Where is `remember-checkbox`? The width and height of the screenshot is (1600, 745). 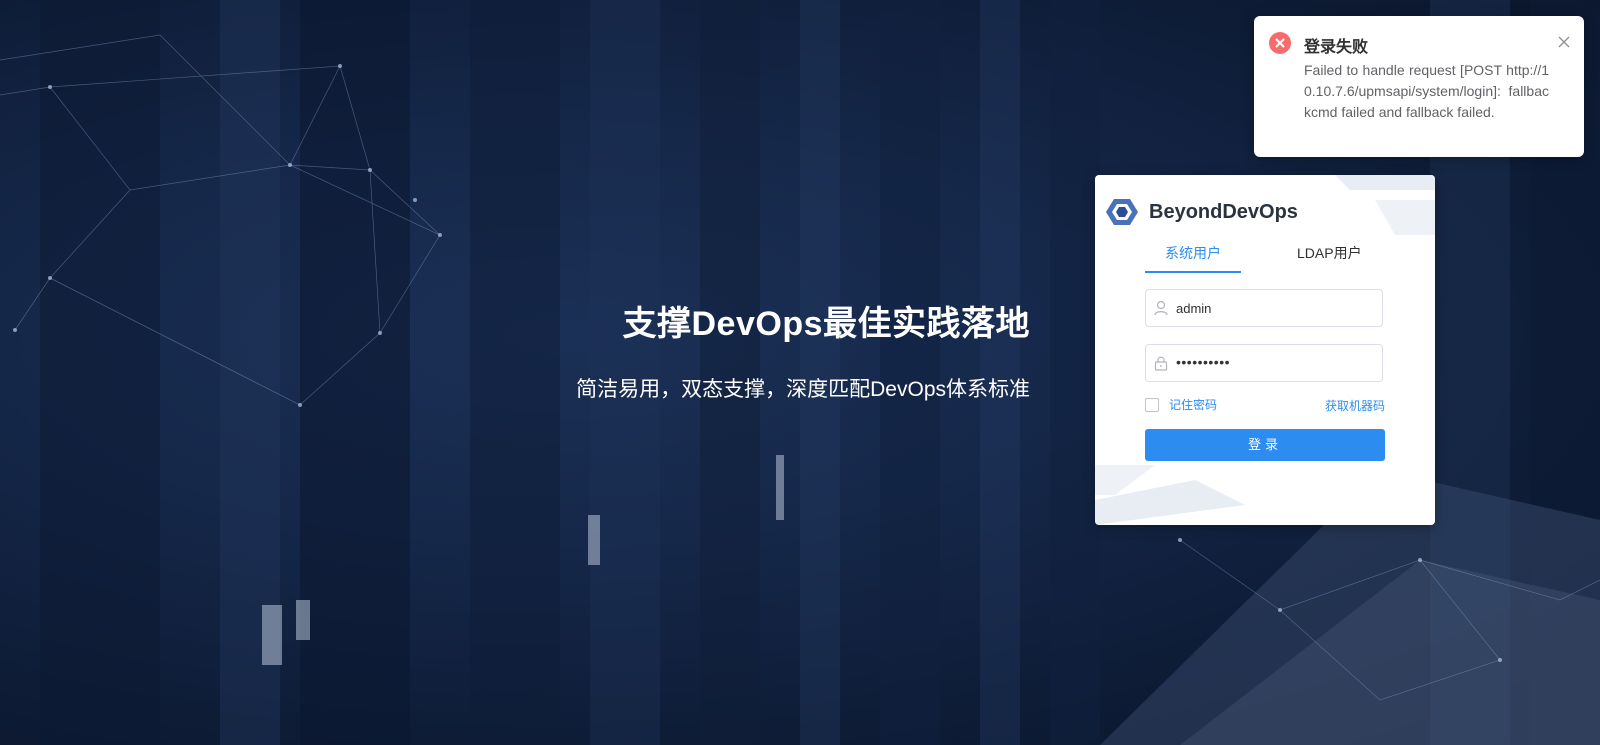
remember-checkbox is located at coordinates (1152, 404).